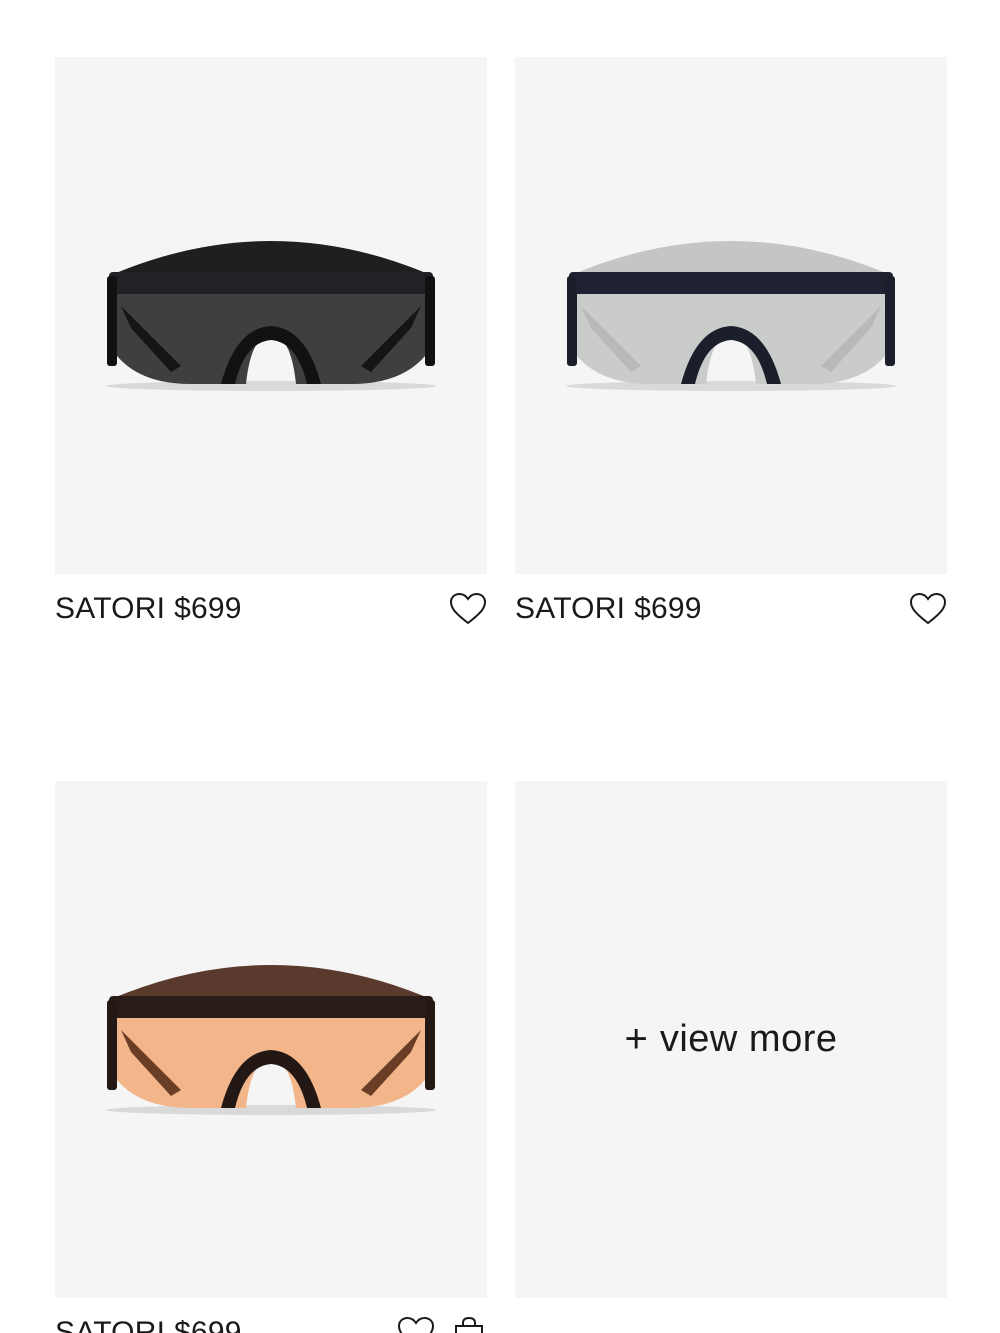 The image size is (1000, 1333). What do you see at coordinates (469, 1324) in the screenshot?
I see `shopping-bag-icon` at bounding box center [469, 1324].